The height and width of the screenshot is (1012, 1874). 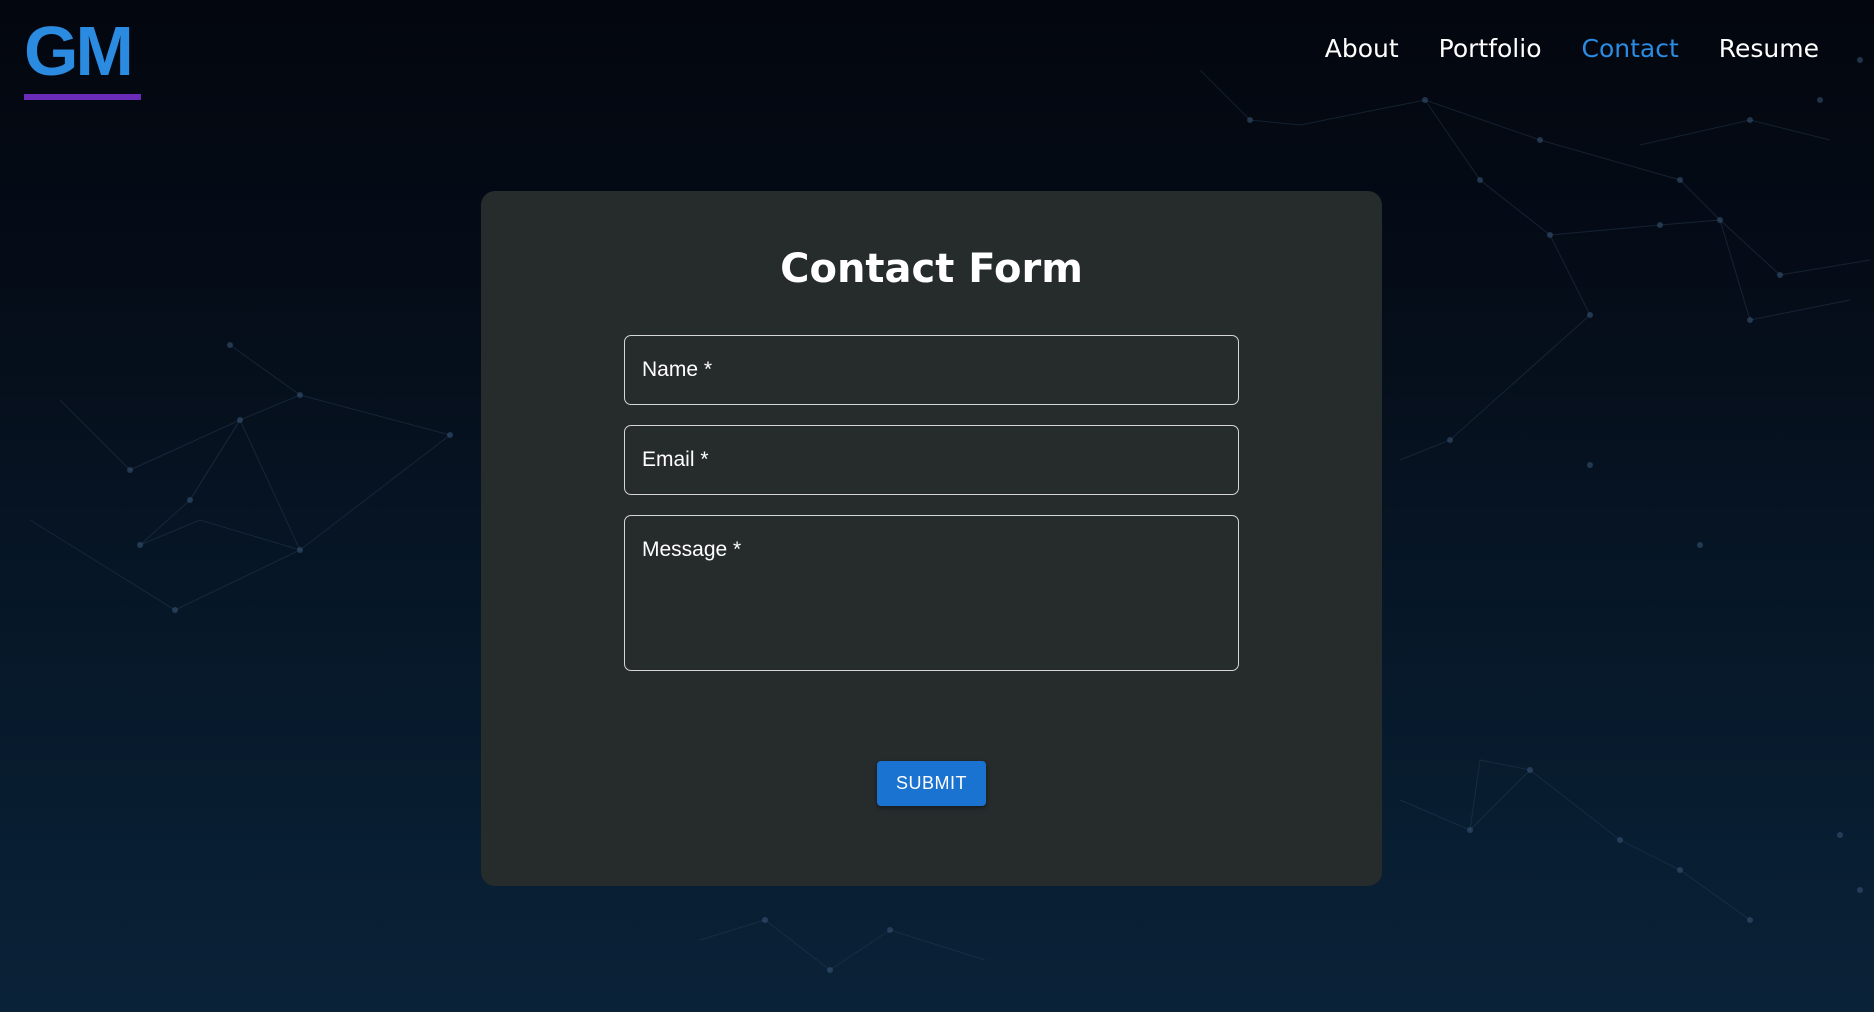 I want to click on nav-link-about: About, so click(x=1362, y=48).